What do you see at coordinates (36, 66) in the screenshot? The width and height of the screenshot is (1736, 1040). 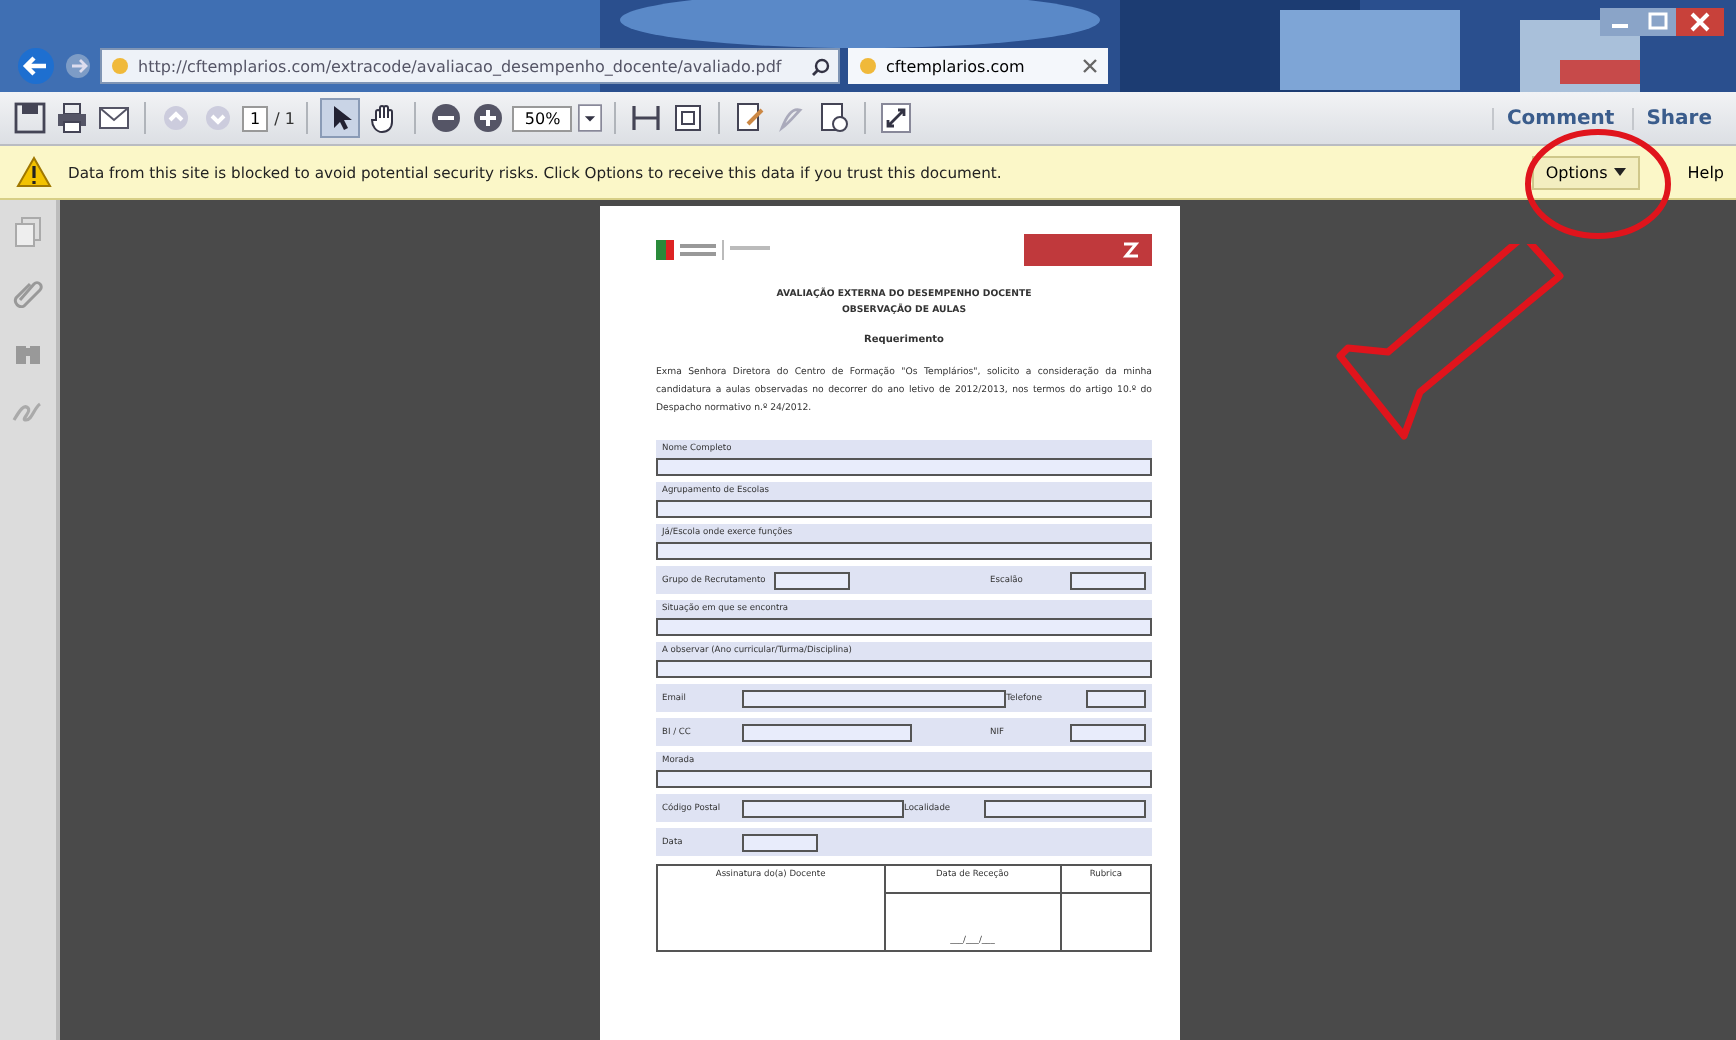 I see `back-button` at bounding box center [36, 66].